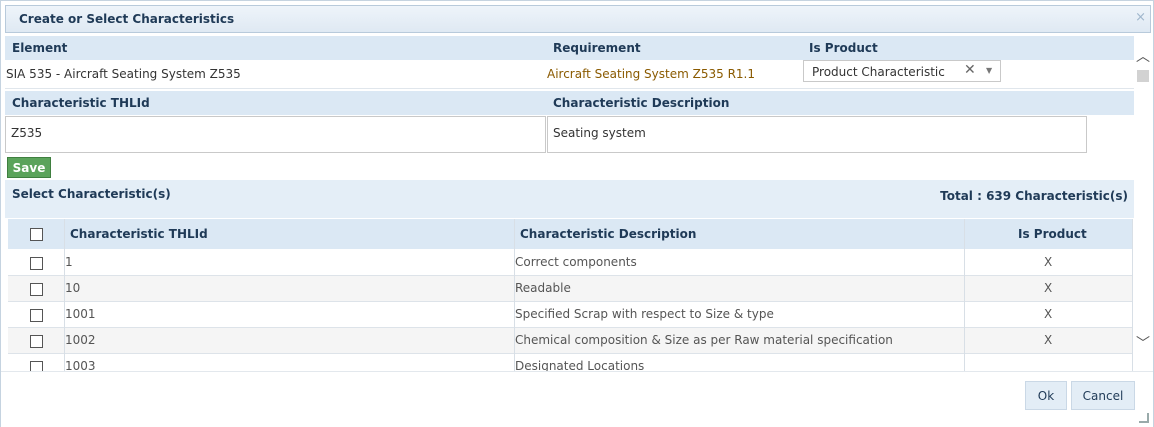 The image size is (1154, 427). What do you see at coordinates (597, 48) in the screenshot?
I see `requirement-label: Requirement` at bounding box center [597, 48].